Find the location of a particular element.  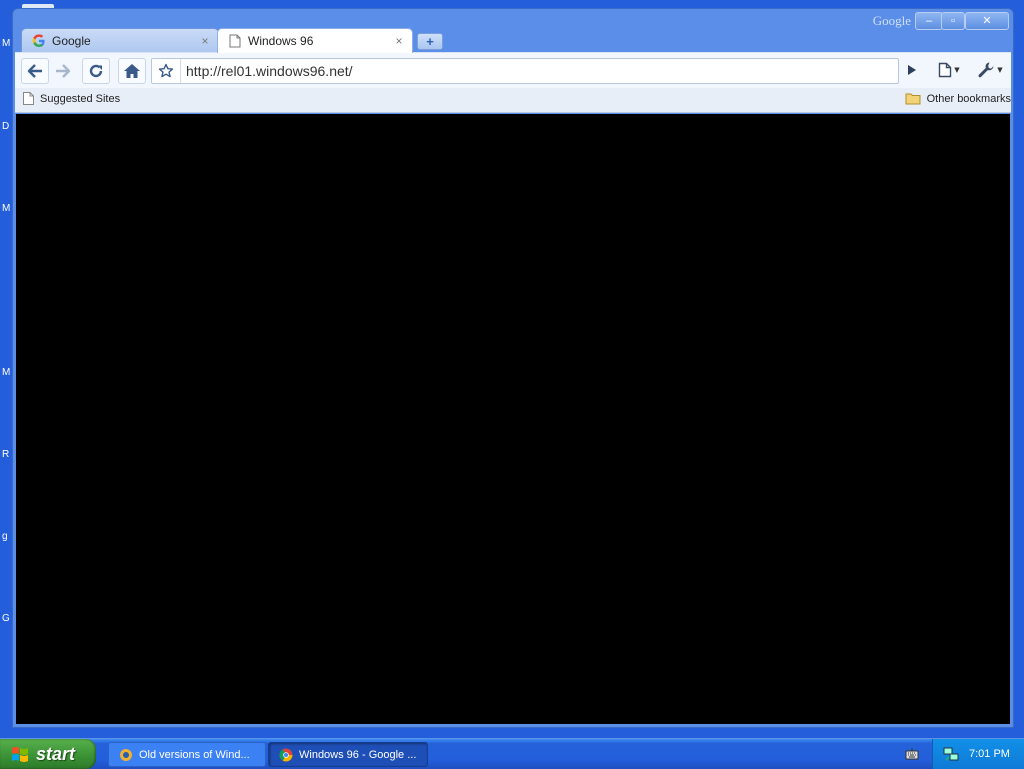

home-icon is located at coordinates (132, 71).